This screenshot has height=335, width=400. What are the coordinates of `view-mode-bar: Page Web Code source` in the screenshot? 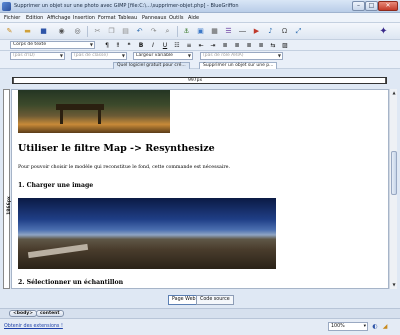 It's located at (200, 300).